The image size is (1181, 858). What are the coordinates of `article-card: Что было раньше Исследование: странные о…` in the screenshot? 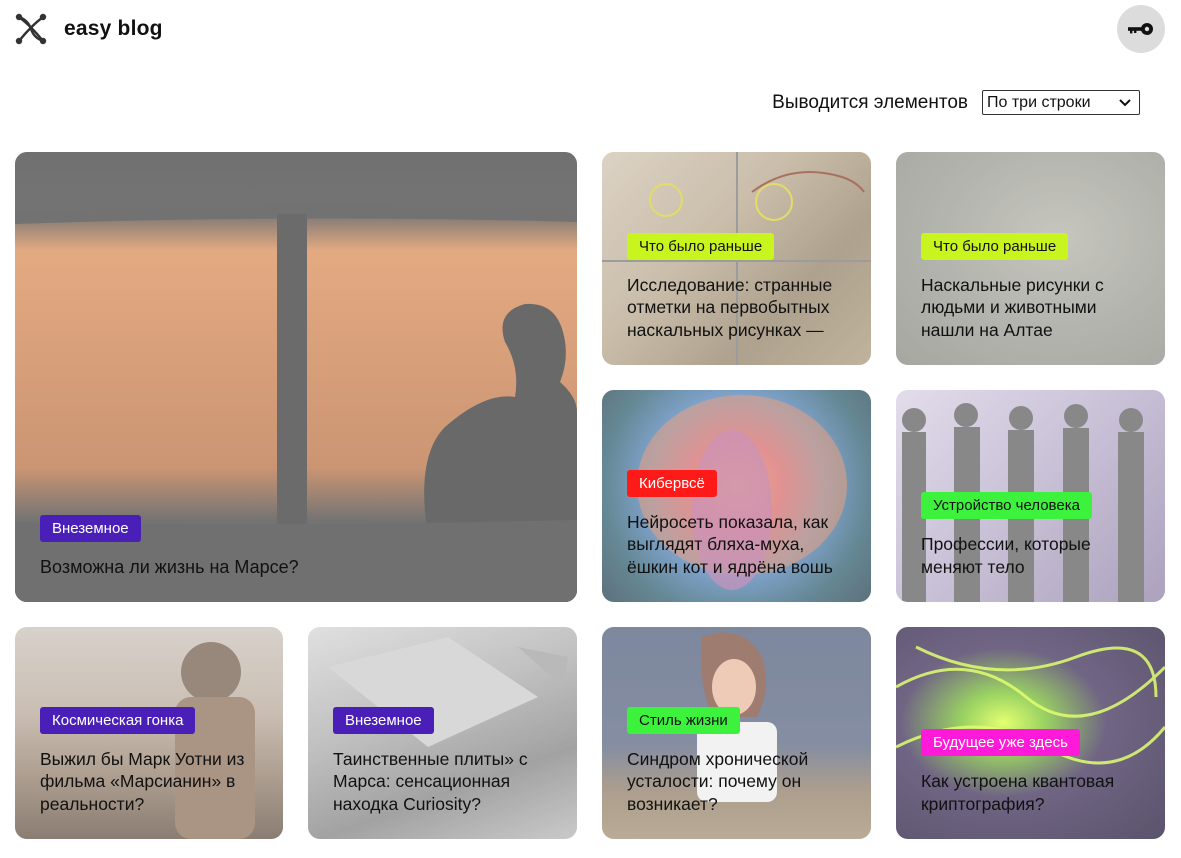 It's located at (736, 258).